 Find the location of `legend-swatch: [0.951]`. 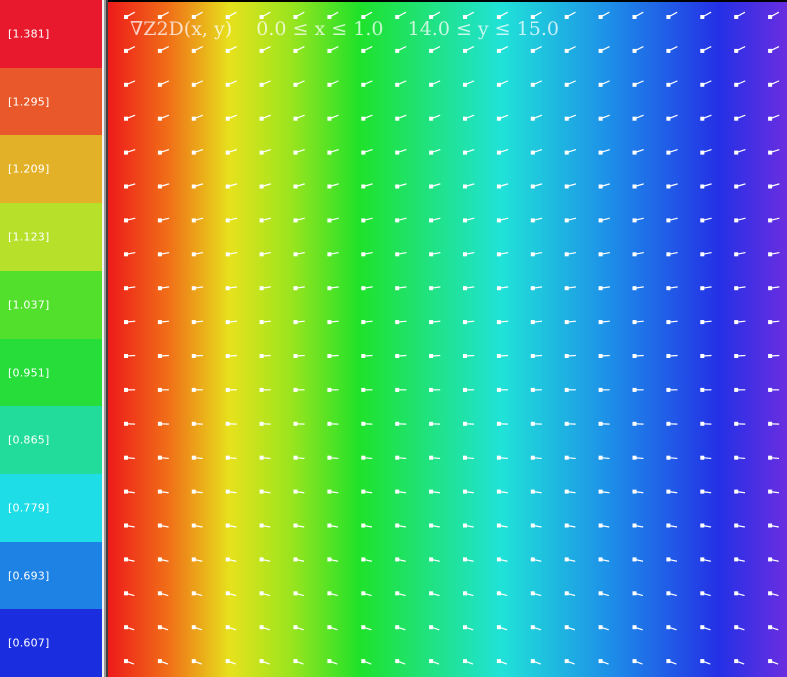

legend-swatch: [0.951] is located at coordinates (51, 372).